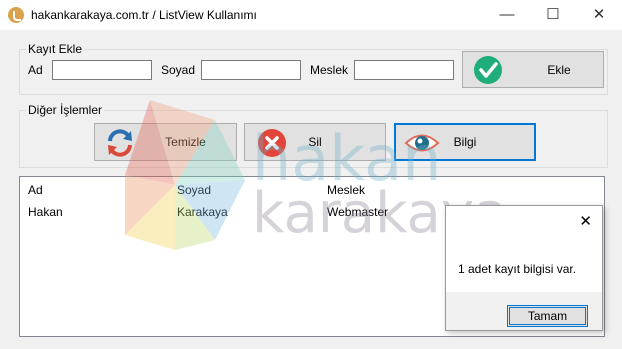 The image size is (622, 349). Describe the element at coordinates (178, 70) in the screenshot. I see `soyad-label: Soyad` at that location.